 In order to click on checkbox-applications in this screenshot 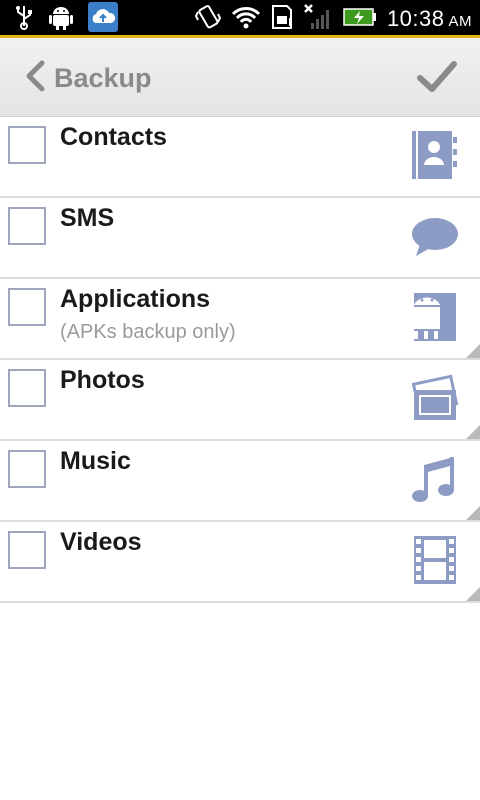, I will do `click(27, 307)`.